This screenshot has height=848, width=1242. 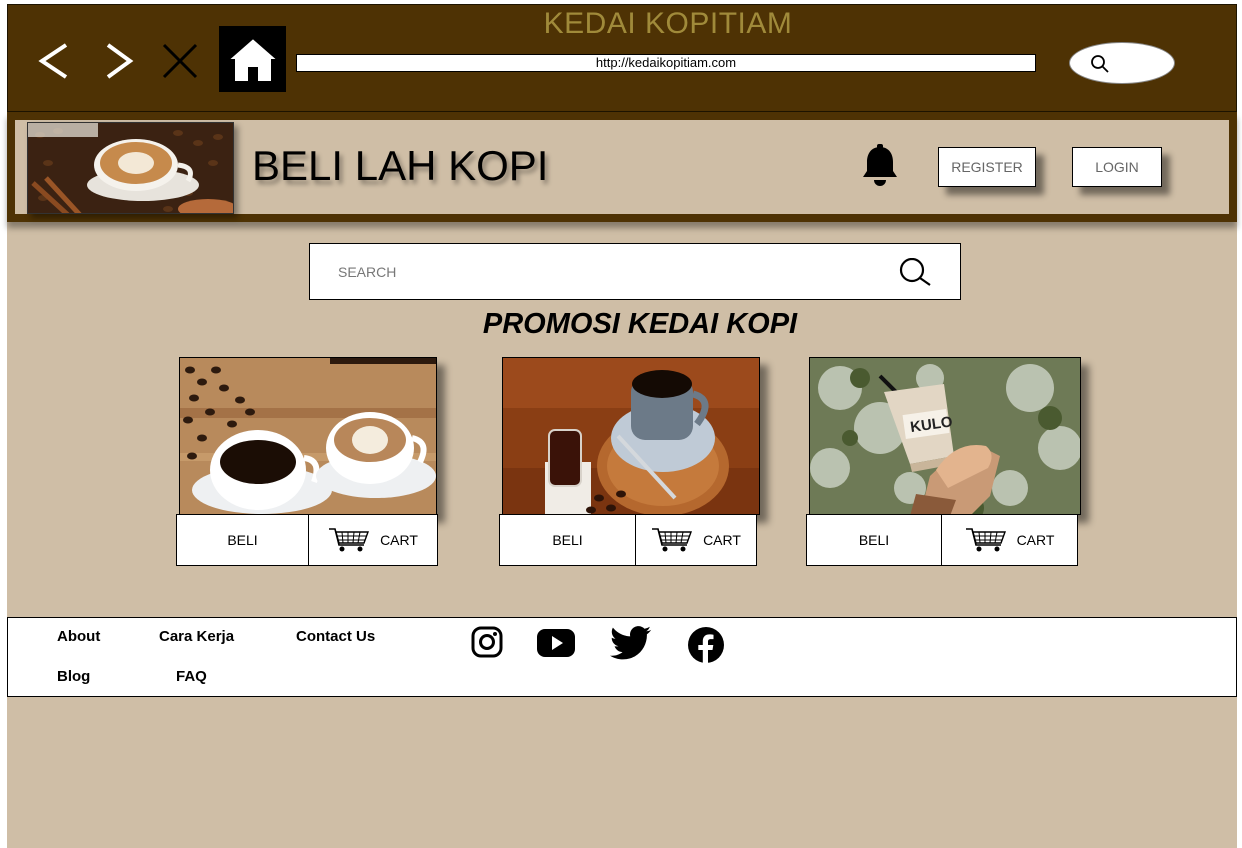 I want to click on browser-search-button, so click(x=1122, y=63).